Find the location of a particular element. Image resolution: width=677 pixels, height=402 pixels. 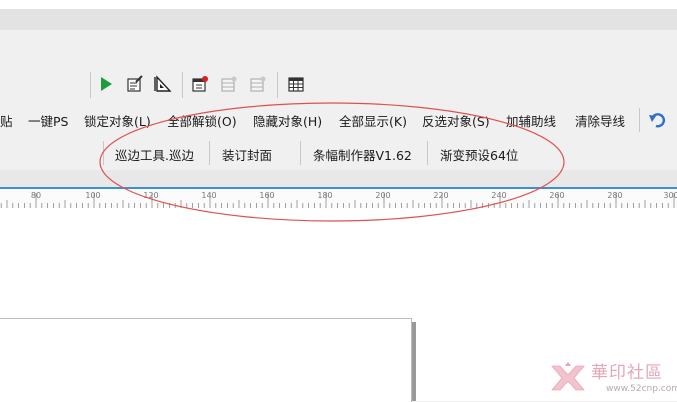

watermark-url: www.52cnp.com is located at coordinates (641, 389).